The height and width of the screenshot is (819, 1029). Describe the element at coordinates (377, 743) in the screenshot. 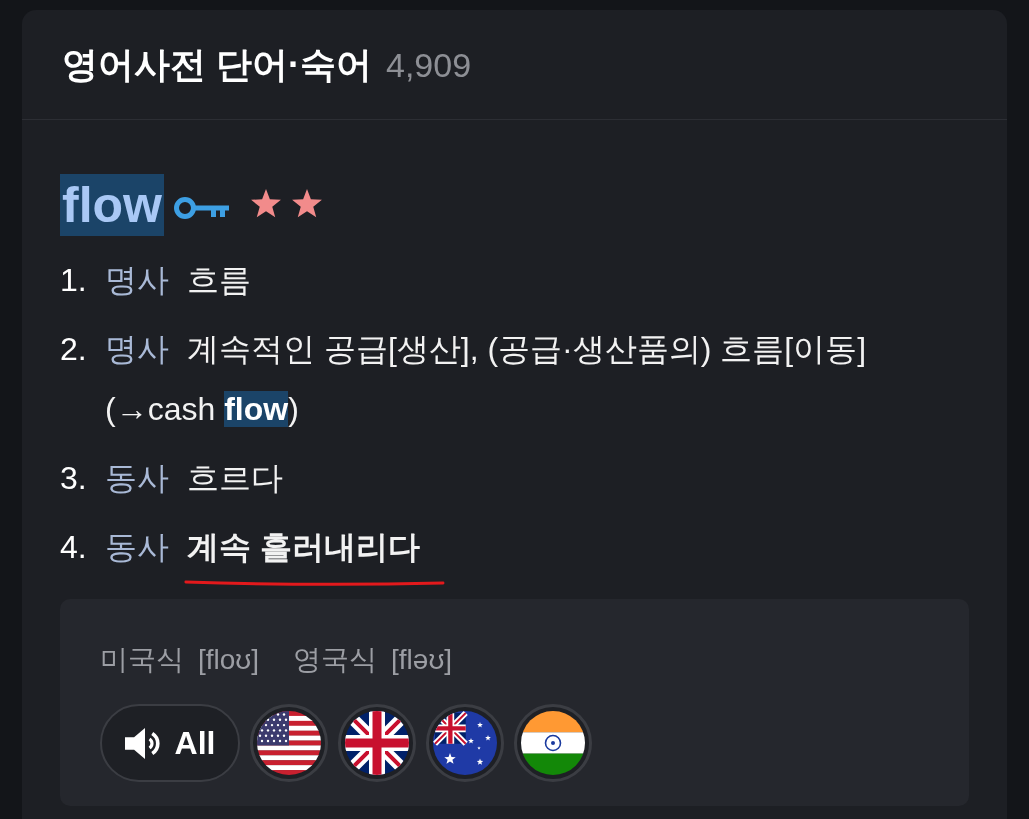

I see `uk-flag-icon` at that location.